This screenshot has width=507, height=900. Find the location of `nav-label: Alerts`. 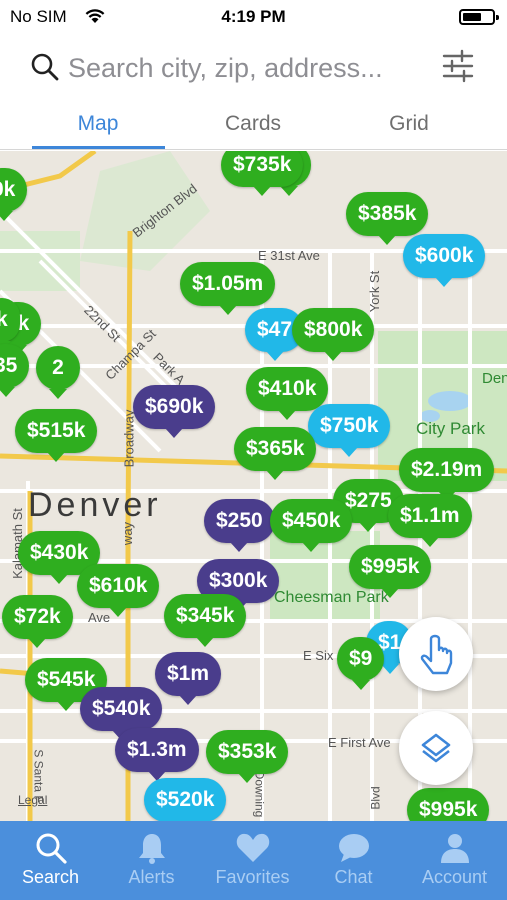

nav-label: Alerts is located at coordinates (151, 877).